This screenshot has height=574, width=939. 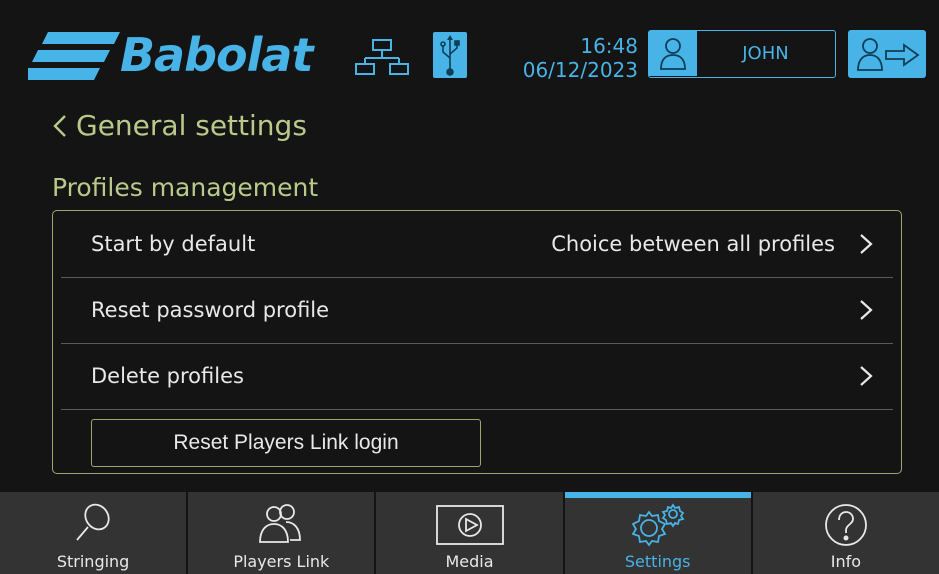 I want to click on logout-icon, so click(x=888, y=54).